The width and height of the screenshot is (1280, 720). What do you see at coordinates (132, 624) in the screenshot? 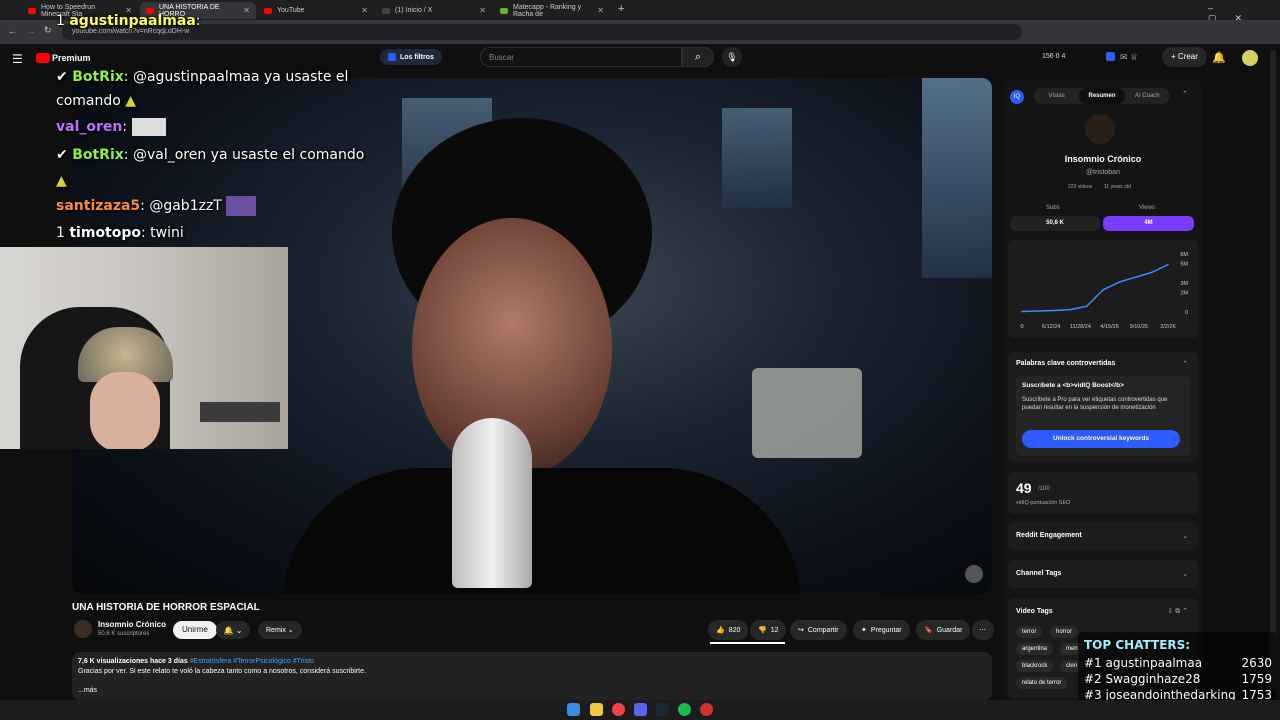
I see `channel-name: Insomnio Crónico` at bounding box center [132, 624].